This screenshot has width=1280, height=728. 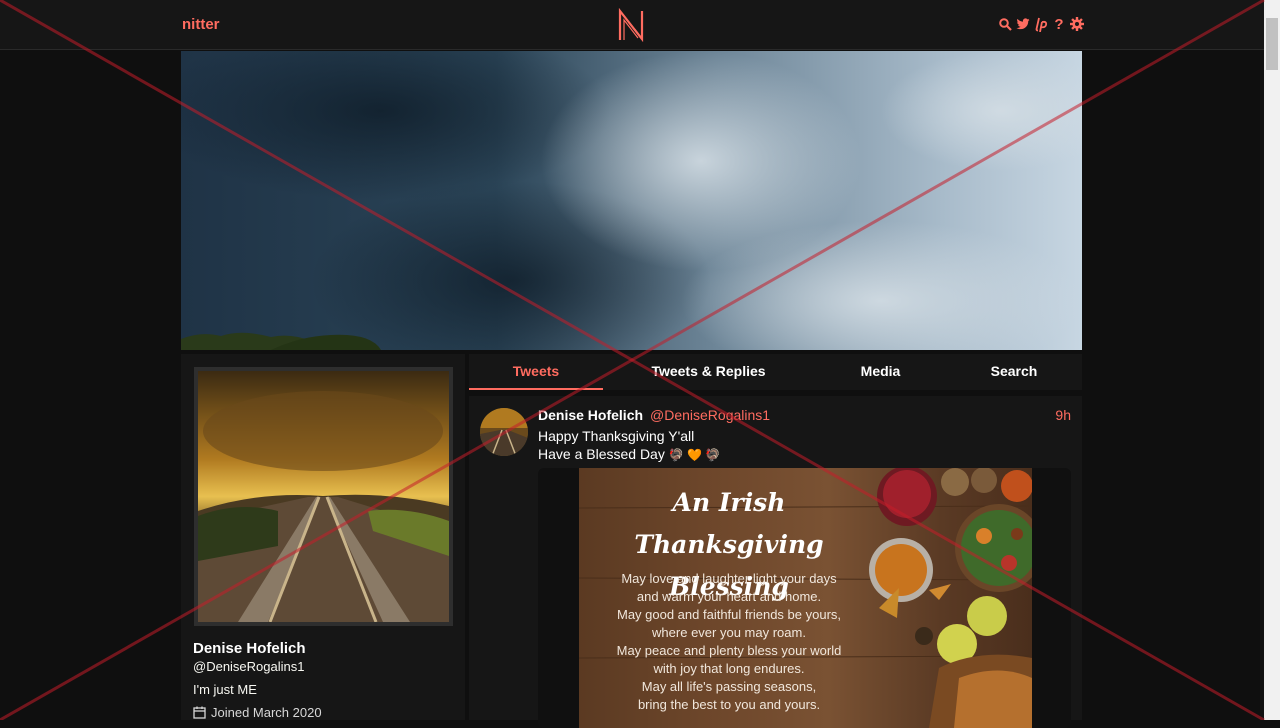 What do you see at coordinates (880, 372) in the screenshot?
I see `tab-media: Media` at bounding box center [880, 372].